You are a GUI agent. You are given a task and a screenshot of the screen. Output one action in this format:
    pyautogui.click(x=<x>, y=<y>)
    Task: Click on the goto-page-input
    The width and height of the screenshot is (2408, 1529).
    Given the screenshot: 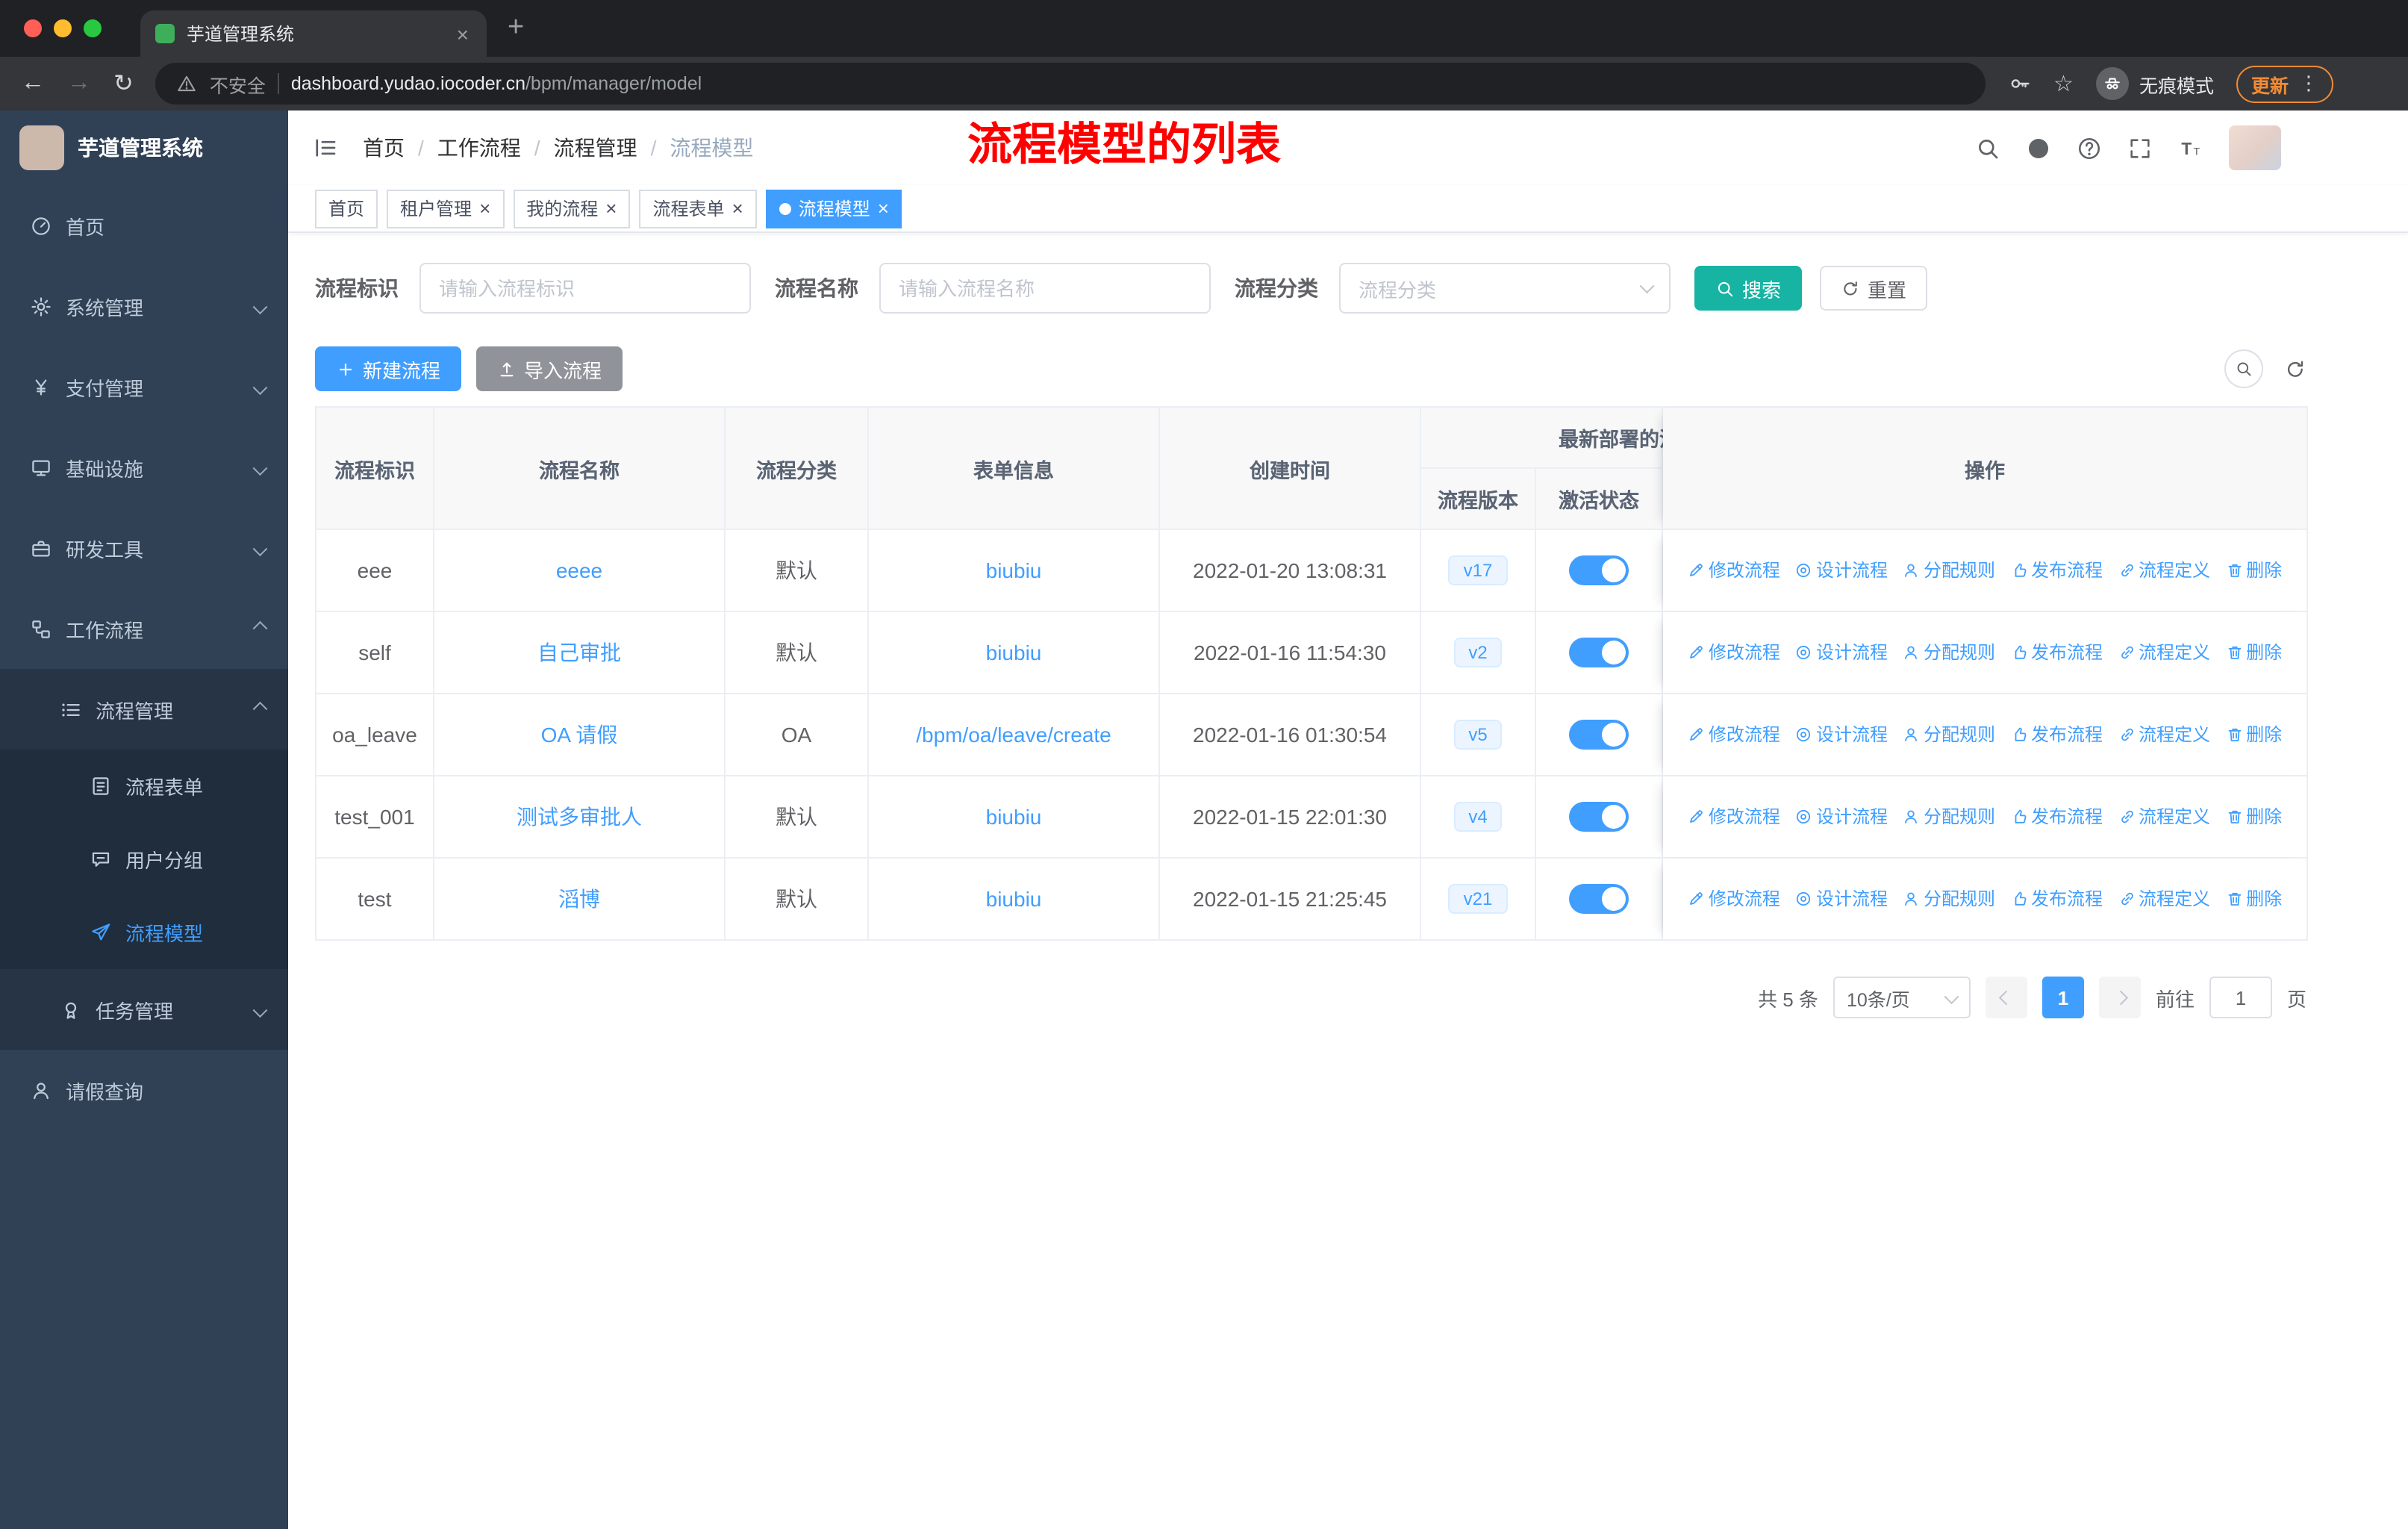 What is the action you would take?
    pyautogui.click(x=2240, y=997)
    